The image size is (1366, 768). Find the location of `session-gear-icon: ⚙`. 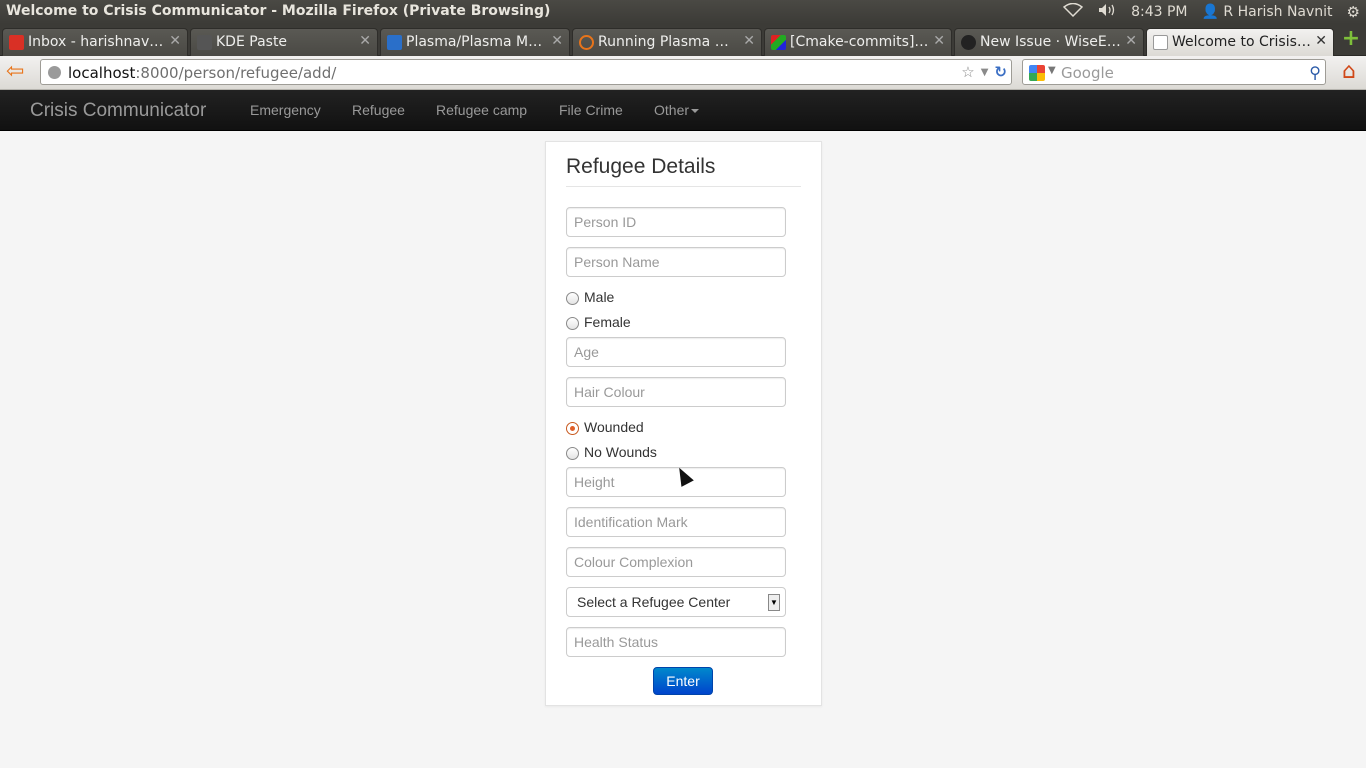

session-gear-icon: ⚙ is located at coordinates (1353, 12).